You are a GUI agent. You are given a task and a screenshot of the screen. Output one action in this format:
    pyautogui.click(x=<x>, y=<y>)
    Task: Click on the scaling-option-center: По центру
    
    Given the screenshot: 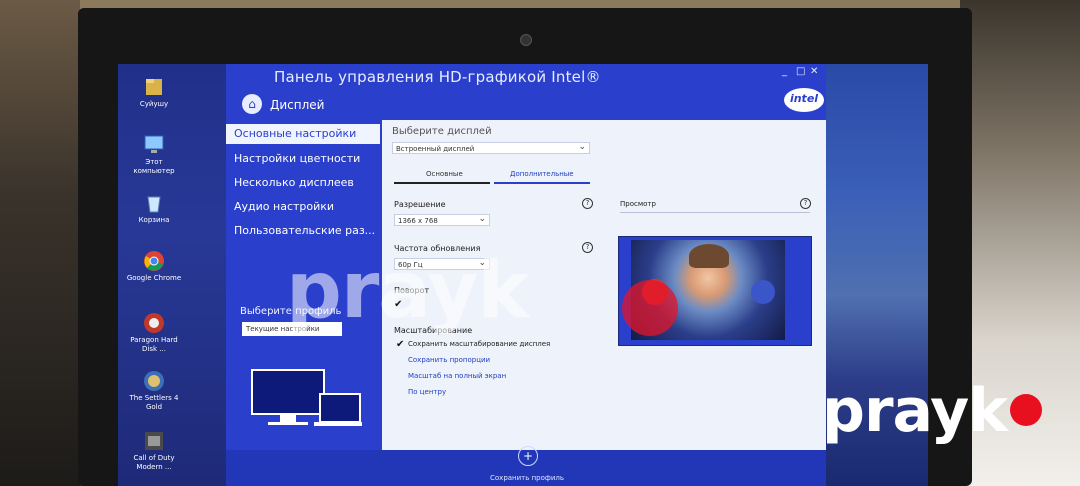 What is the action you would take?
    pyautogui.click(x=427, y=392)
    